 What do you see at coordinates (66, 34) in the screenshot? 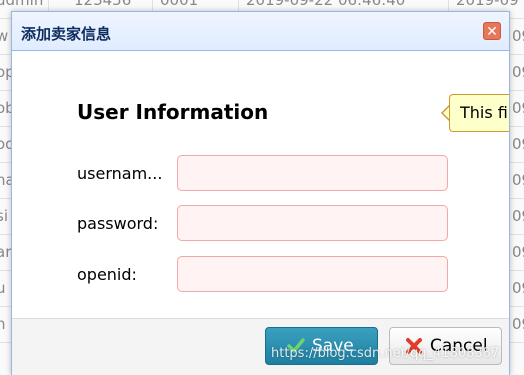
I see `dialog-title: 添加卖家信息` at bounding box center [66, 34].